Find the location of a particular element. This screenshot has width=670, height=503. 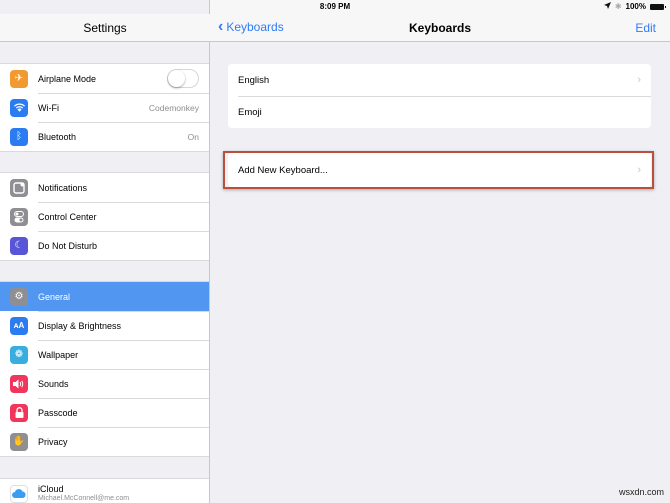

highlight-annotation-box is located at coordinates (438, 170).